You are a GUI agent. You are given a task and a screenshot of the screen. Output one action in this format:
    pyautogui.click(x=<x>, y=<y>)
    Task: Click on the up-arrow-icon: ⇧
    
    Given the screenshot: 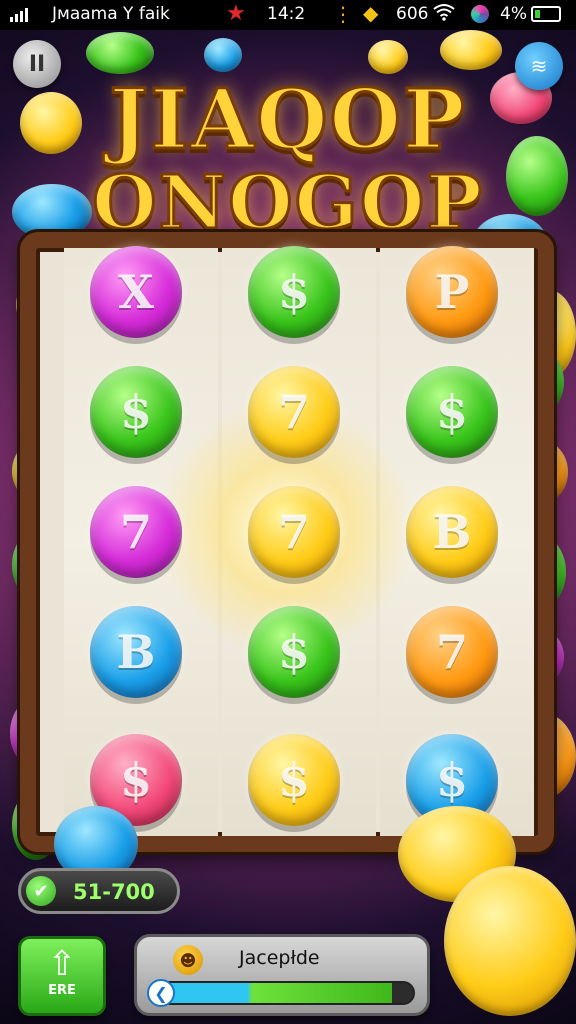 What is the action you would take?
    pyautogui.click(x=62, y=964)
    